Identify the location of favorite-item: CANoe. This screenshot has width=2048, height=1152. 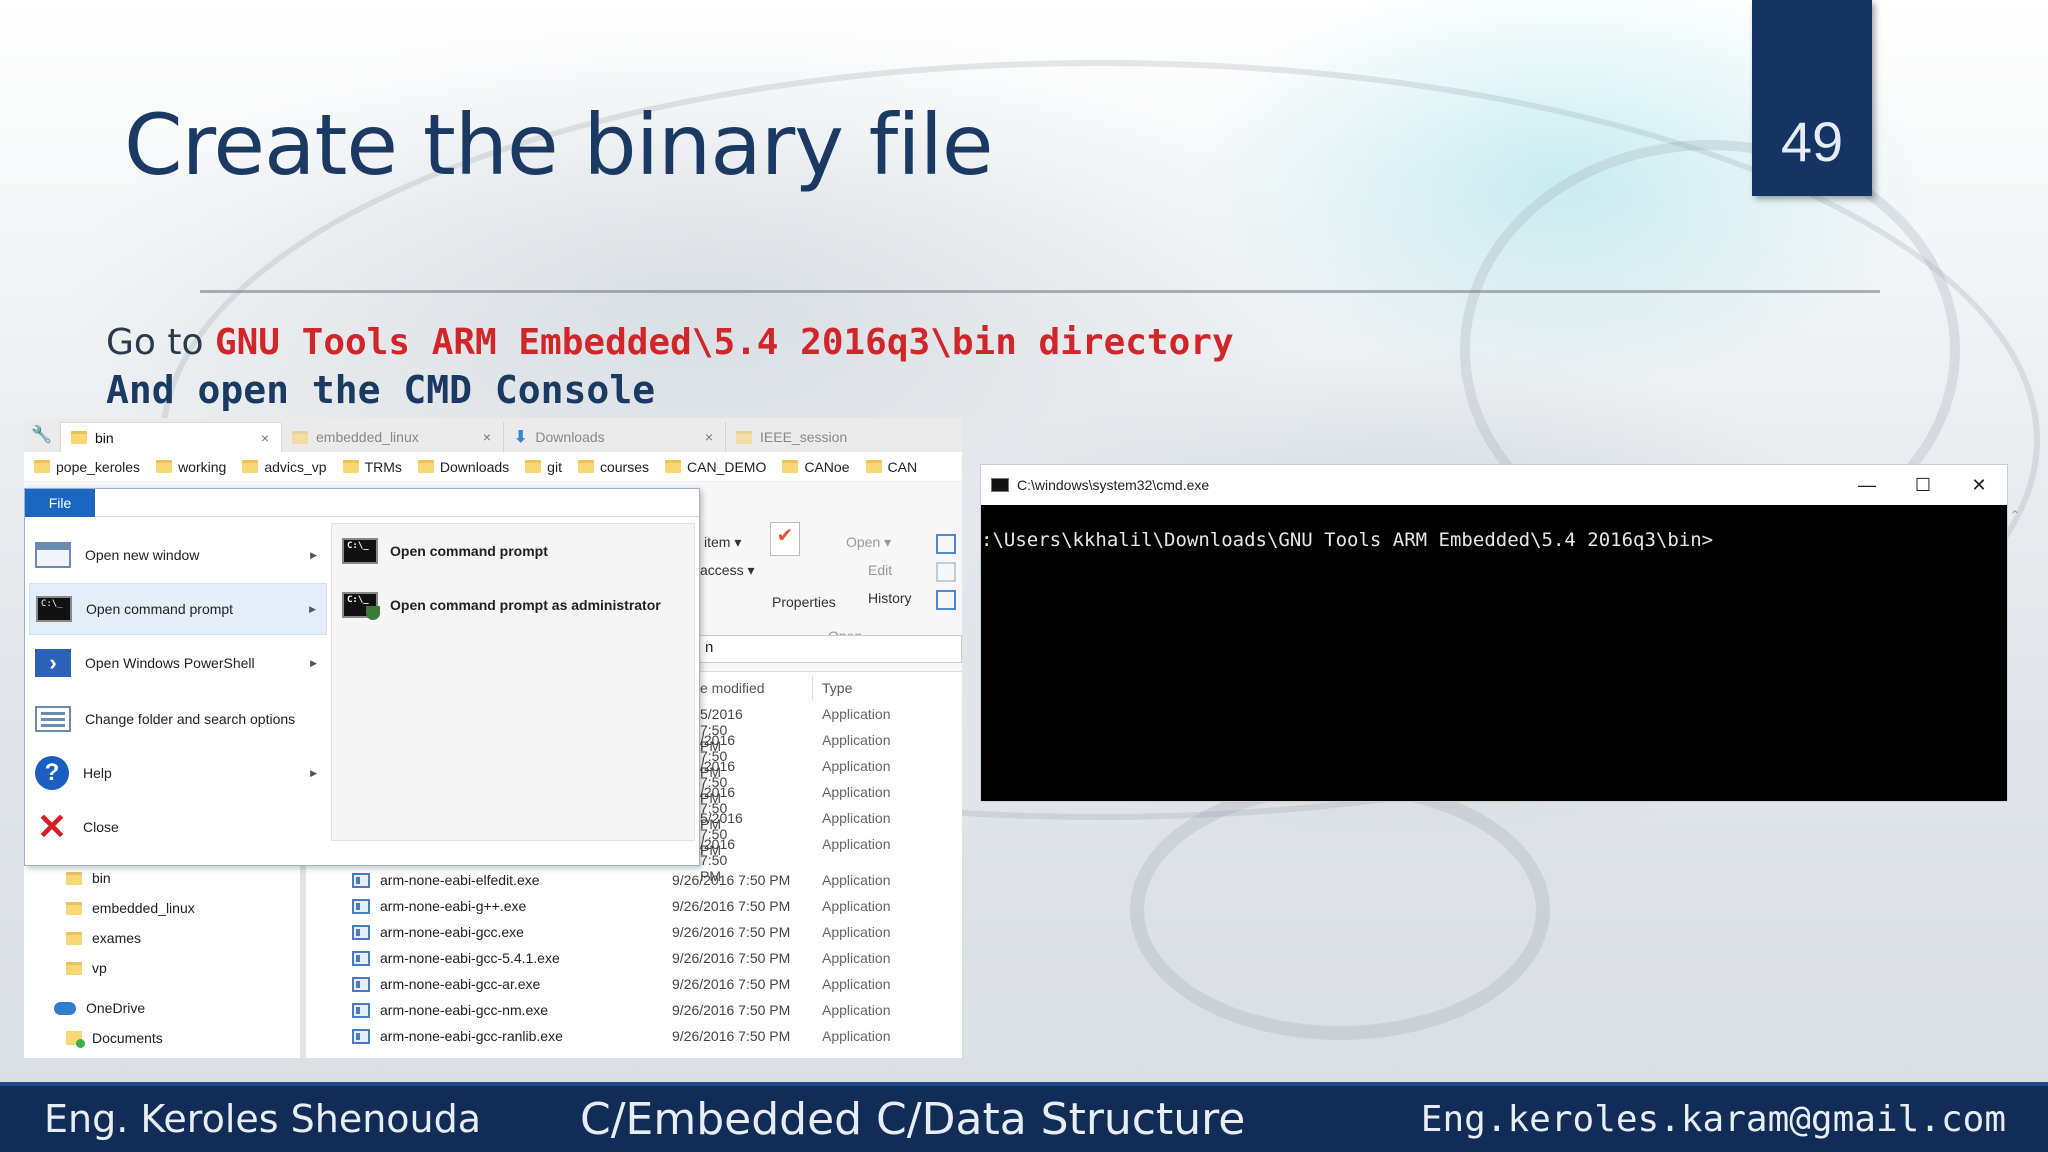
(816, 467).